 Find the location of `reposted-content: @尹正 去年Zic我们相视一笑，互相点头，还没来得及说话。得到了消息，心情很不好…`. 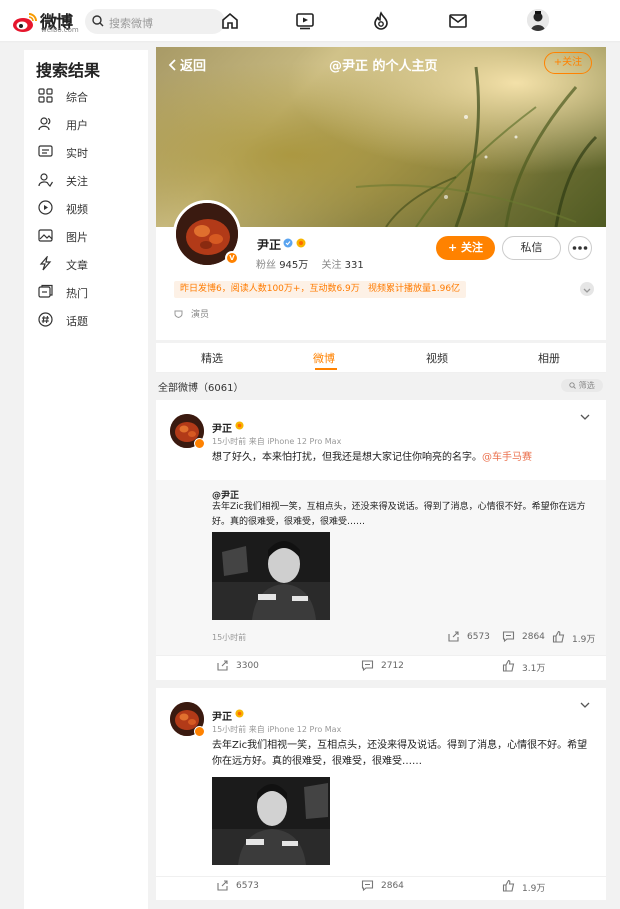

reposted-content: @尹正 去年Zic我们相视一笑，互相点头，还没来得及说话。得到了消息，心情很不好… is located at coordinates (381, 567).